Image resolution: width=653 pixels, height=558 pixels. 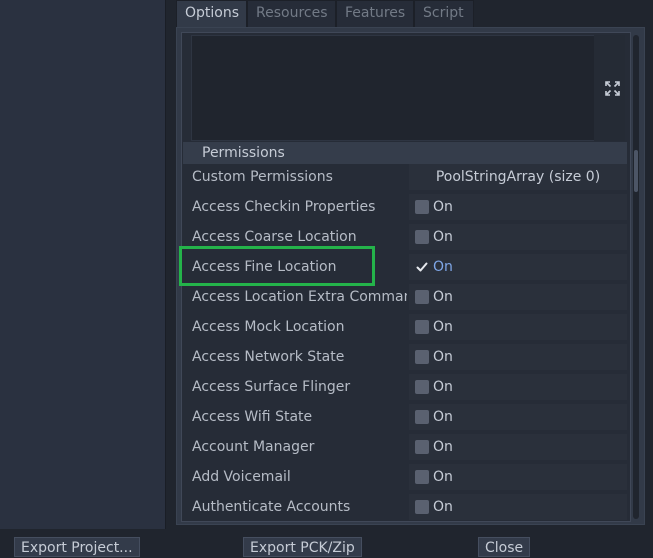 I want to click on property-row-account-manager: Account Manager On, so click(x=405, y=447).